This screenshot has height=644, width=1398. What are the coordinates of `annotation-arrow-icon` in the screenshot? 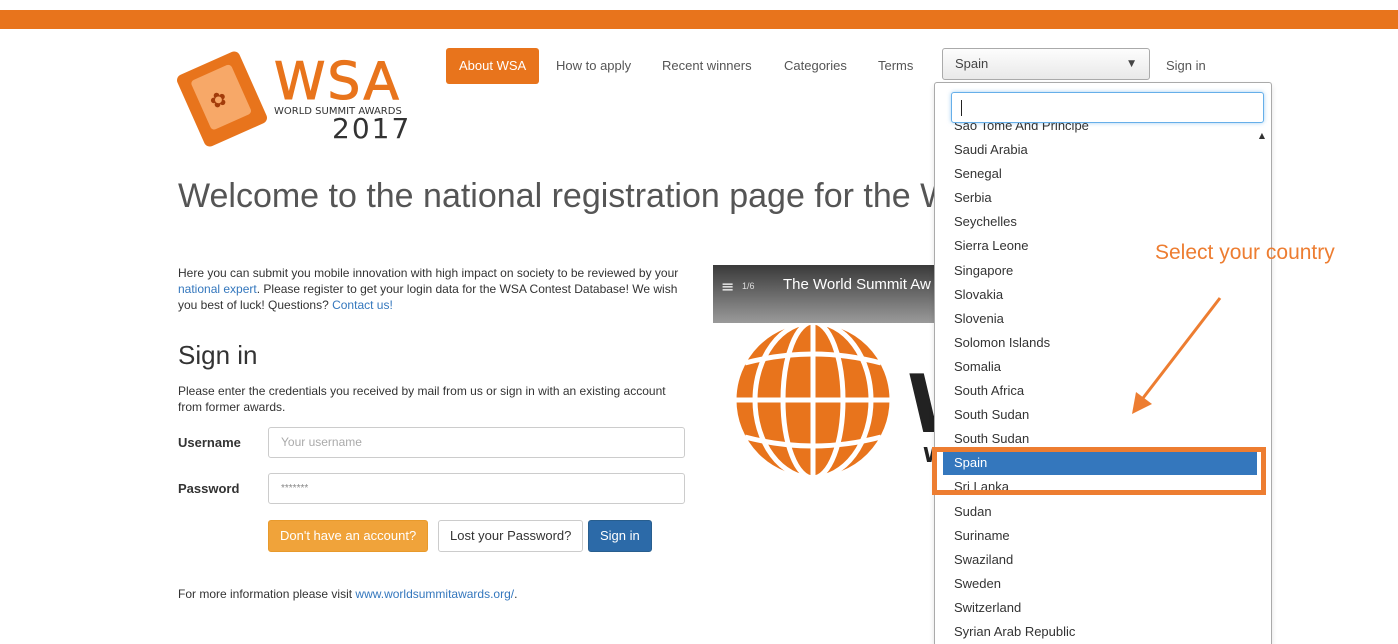 It's located at (1177, 355).